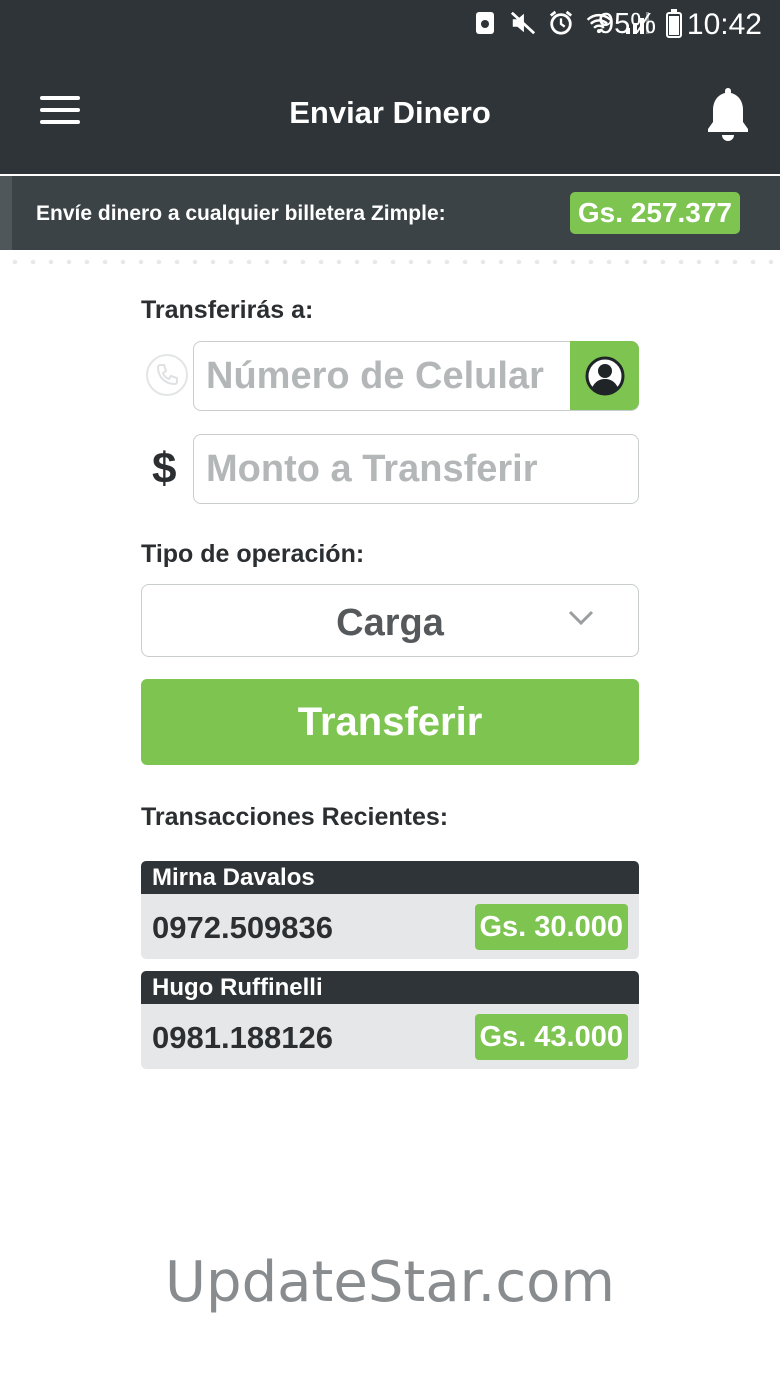 This screenshot has width=780, height=1386. What do you see at coordinates (390, 26) in the screenshot?
I see `status-bar: 95% 10:42` at bounding box center [390, 26].